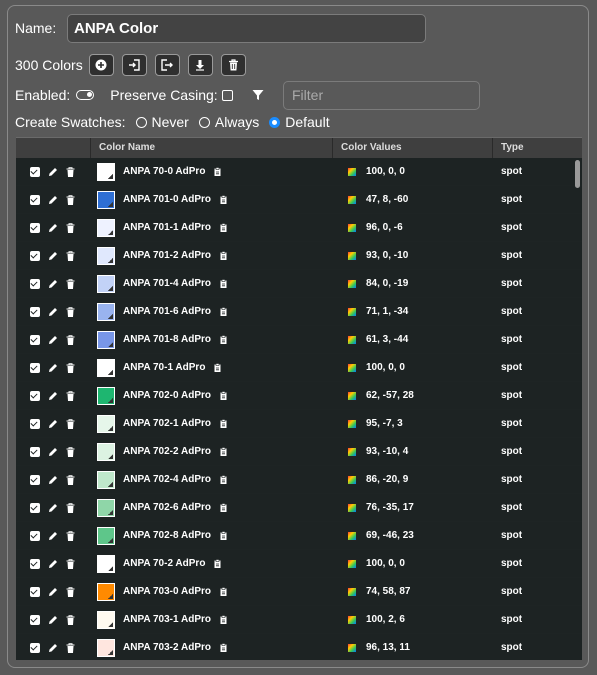 This screenshot has height=675, width=597. I want to click on enabled-toggle, so click(85, 95).